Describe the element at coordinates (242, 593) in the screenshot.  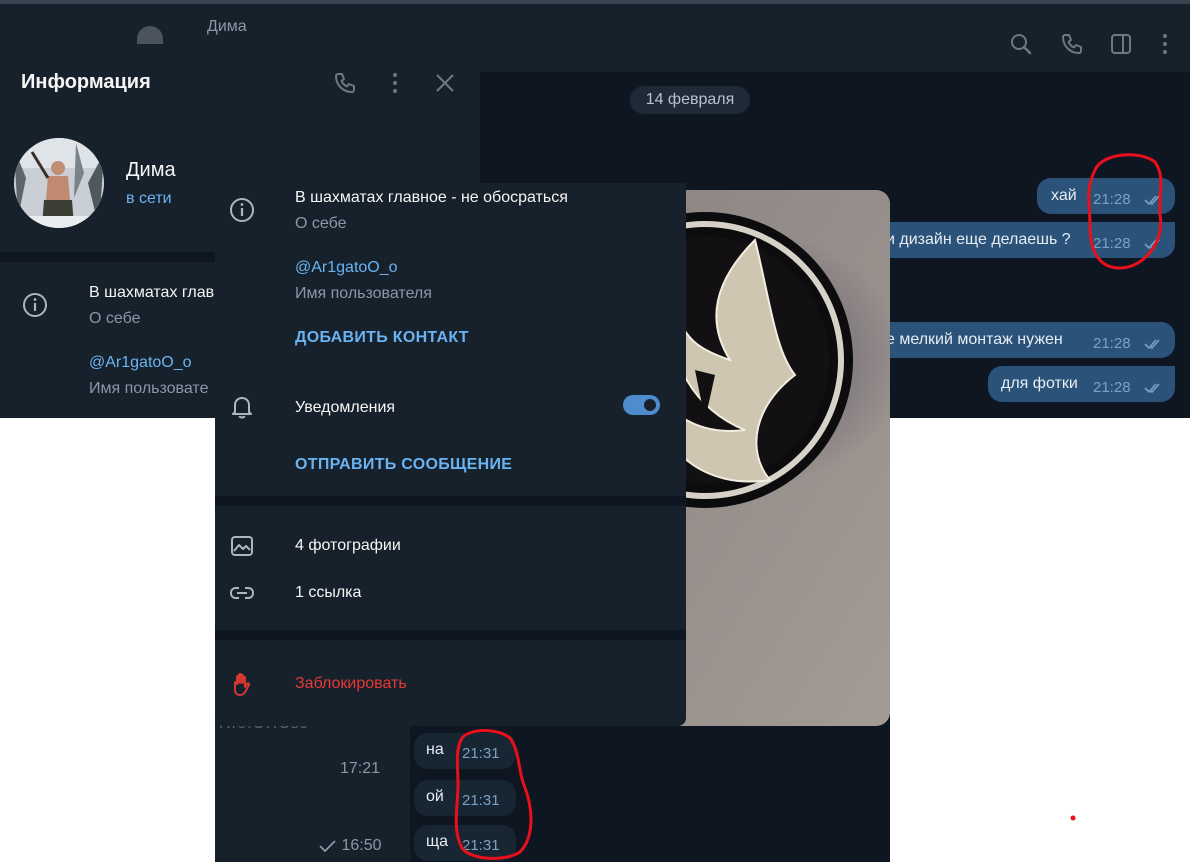
I see `link-icon` at that location.